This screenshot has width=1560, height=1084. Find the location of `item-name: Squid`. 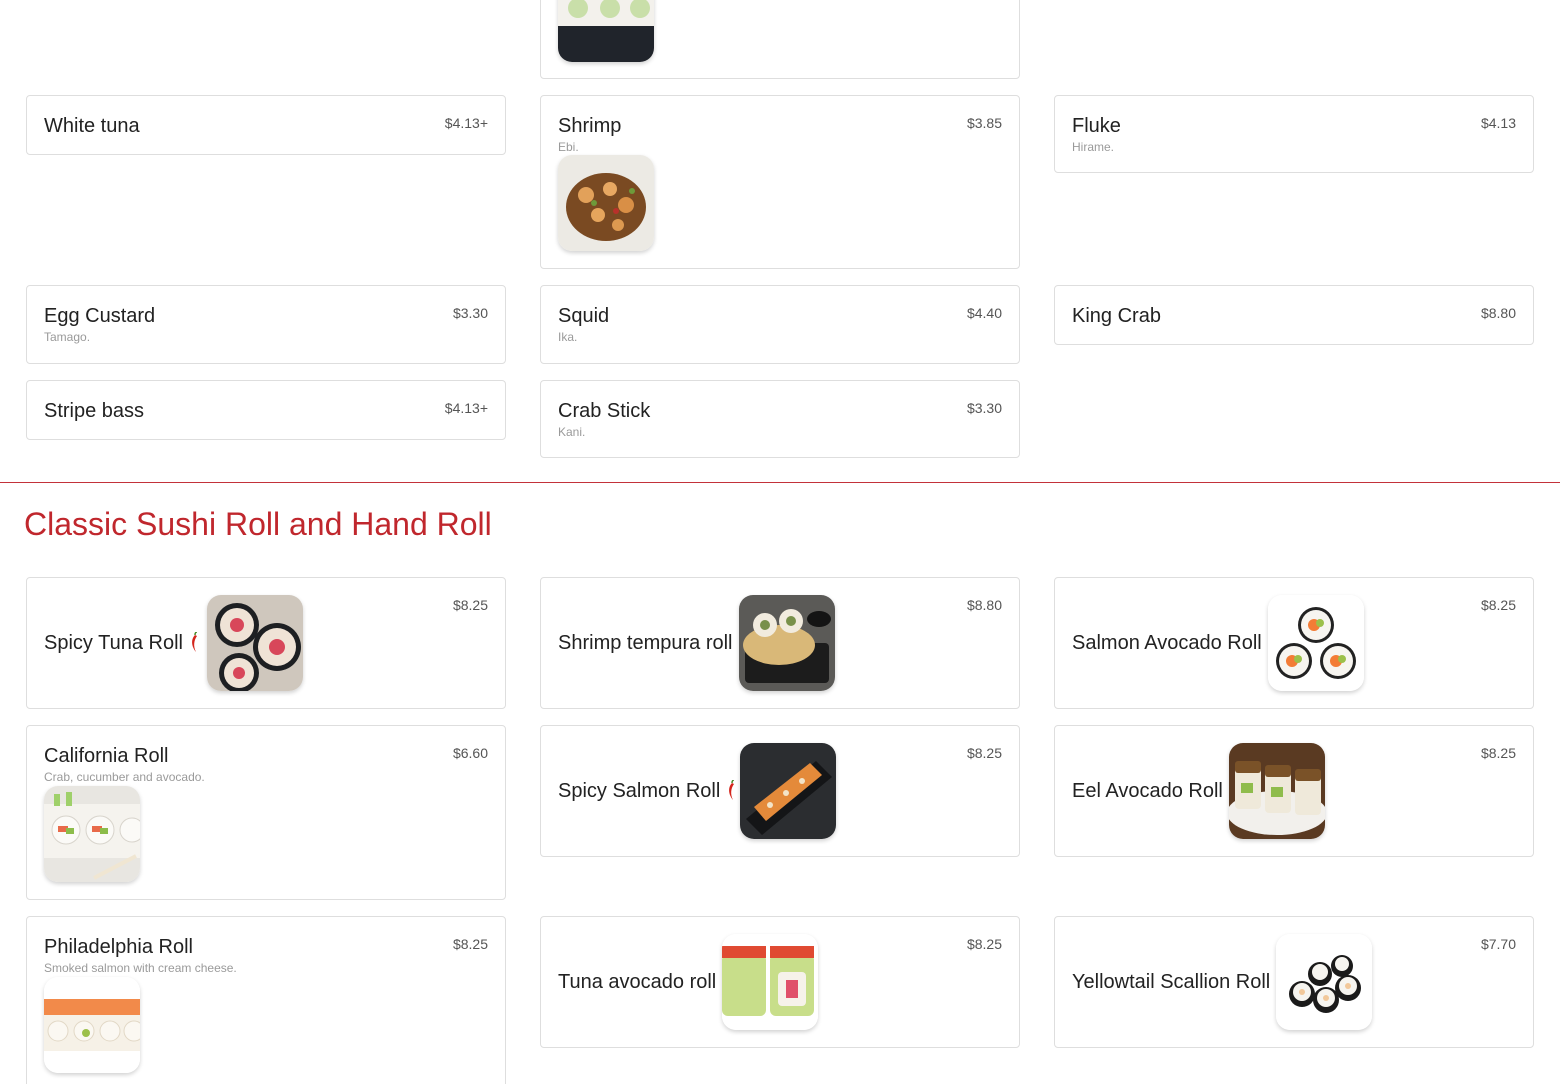

item-name: Squid is located at coordinates (584, 316).